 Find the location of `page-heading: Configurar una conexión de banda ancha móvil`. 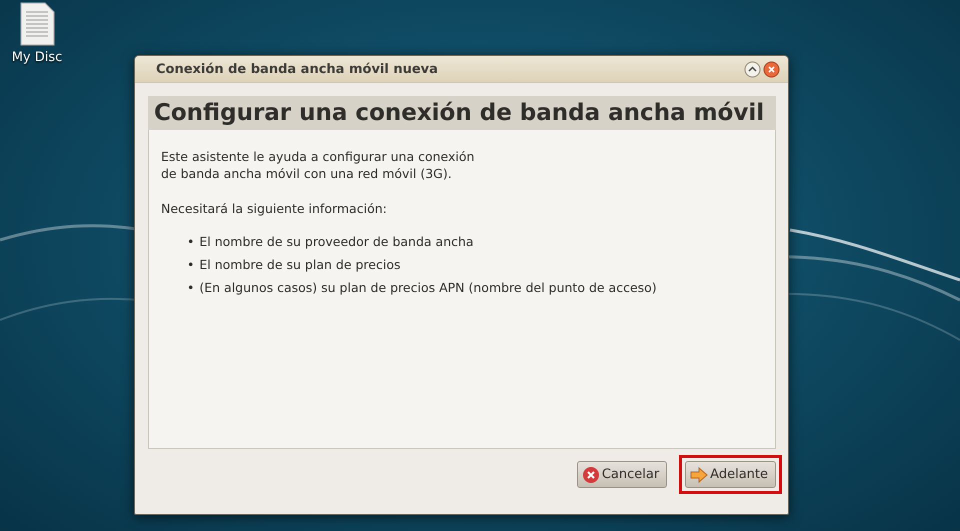

page-heading: Configurar una conexión de banda ancha móvil is located at coordinates (462, 113).